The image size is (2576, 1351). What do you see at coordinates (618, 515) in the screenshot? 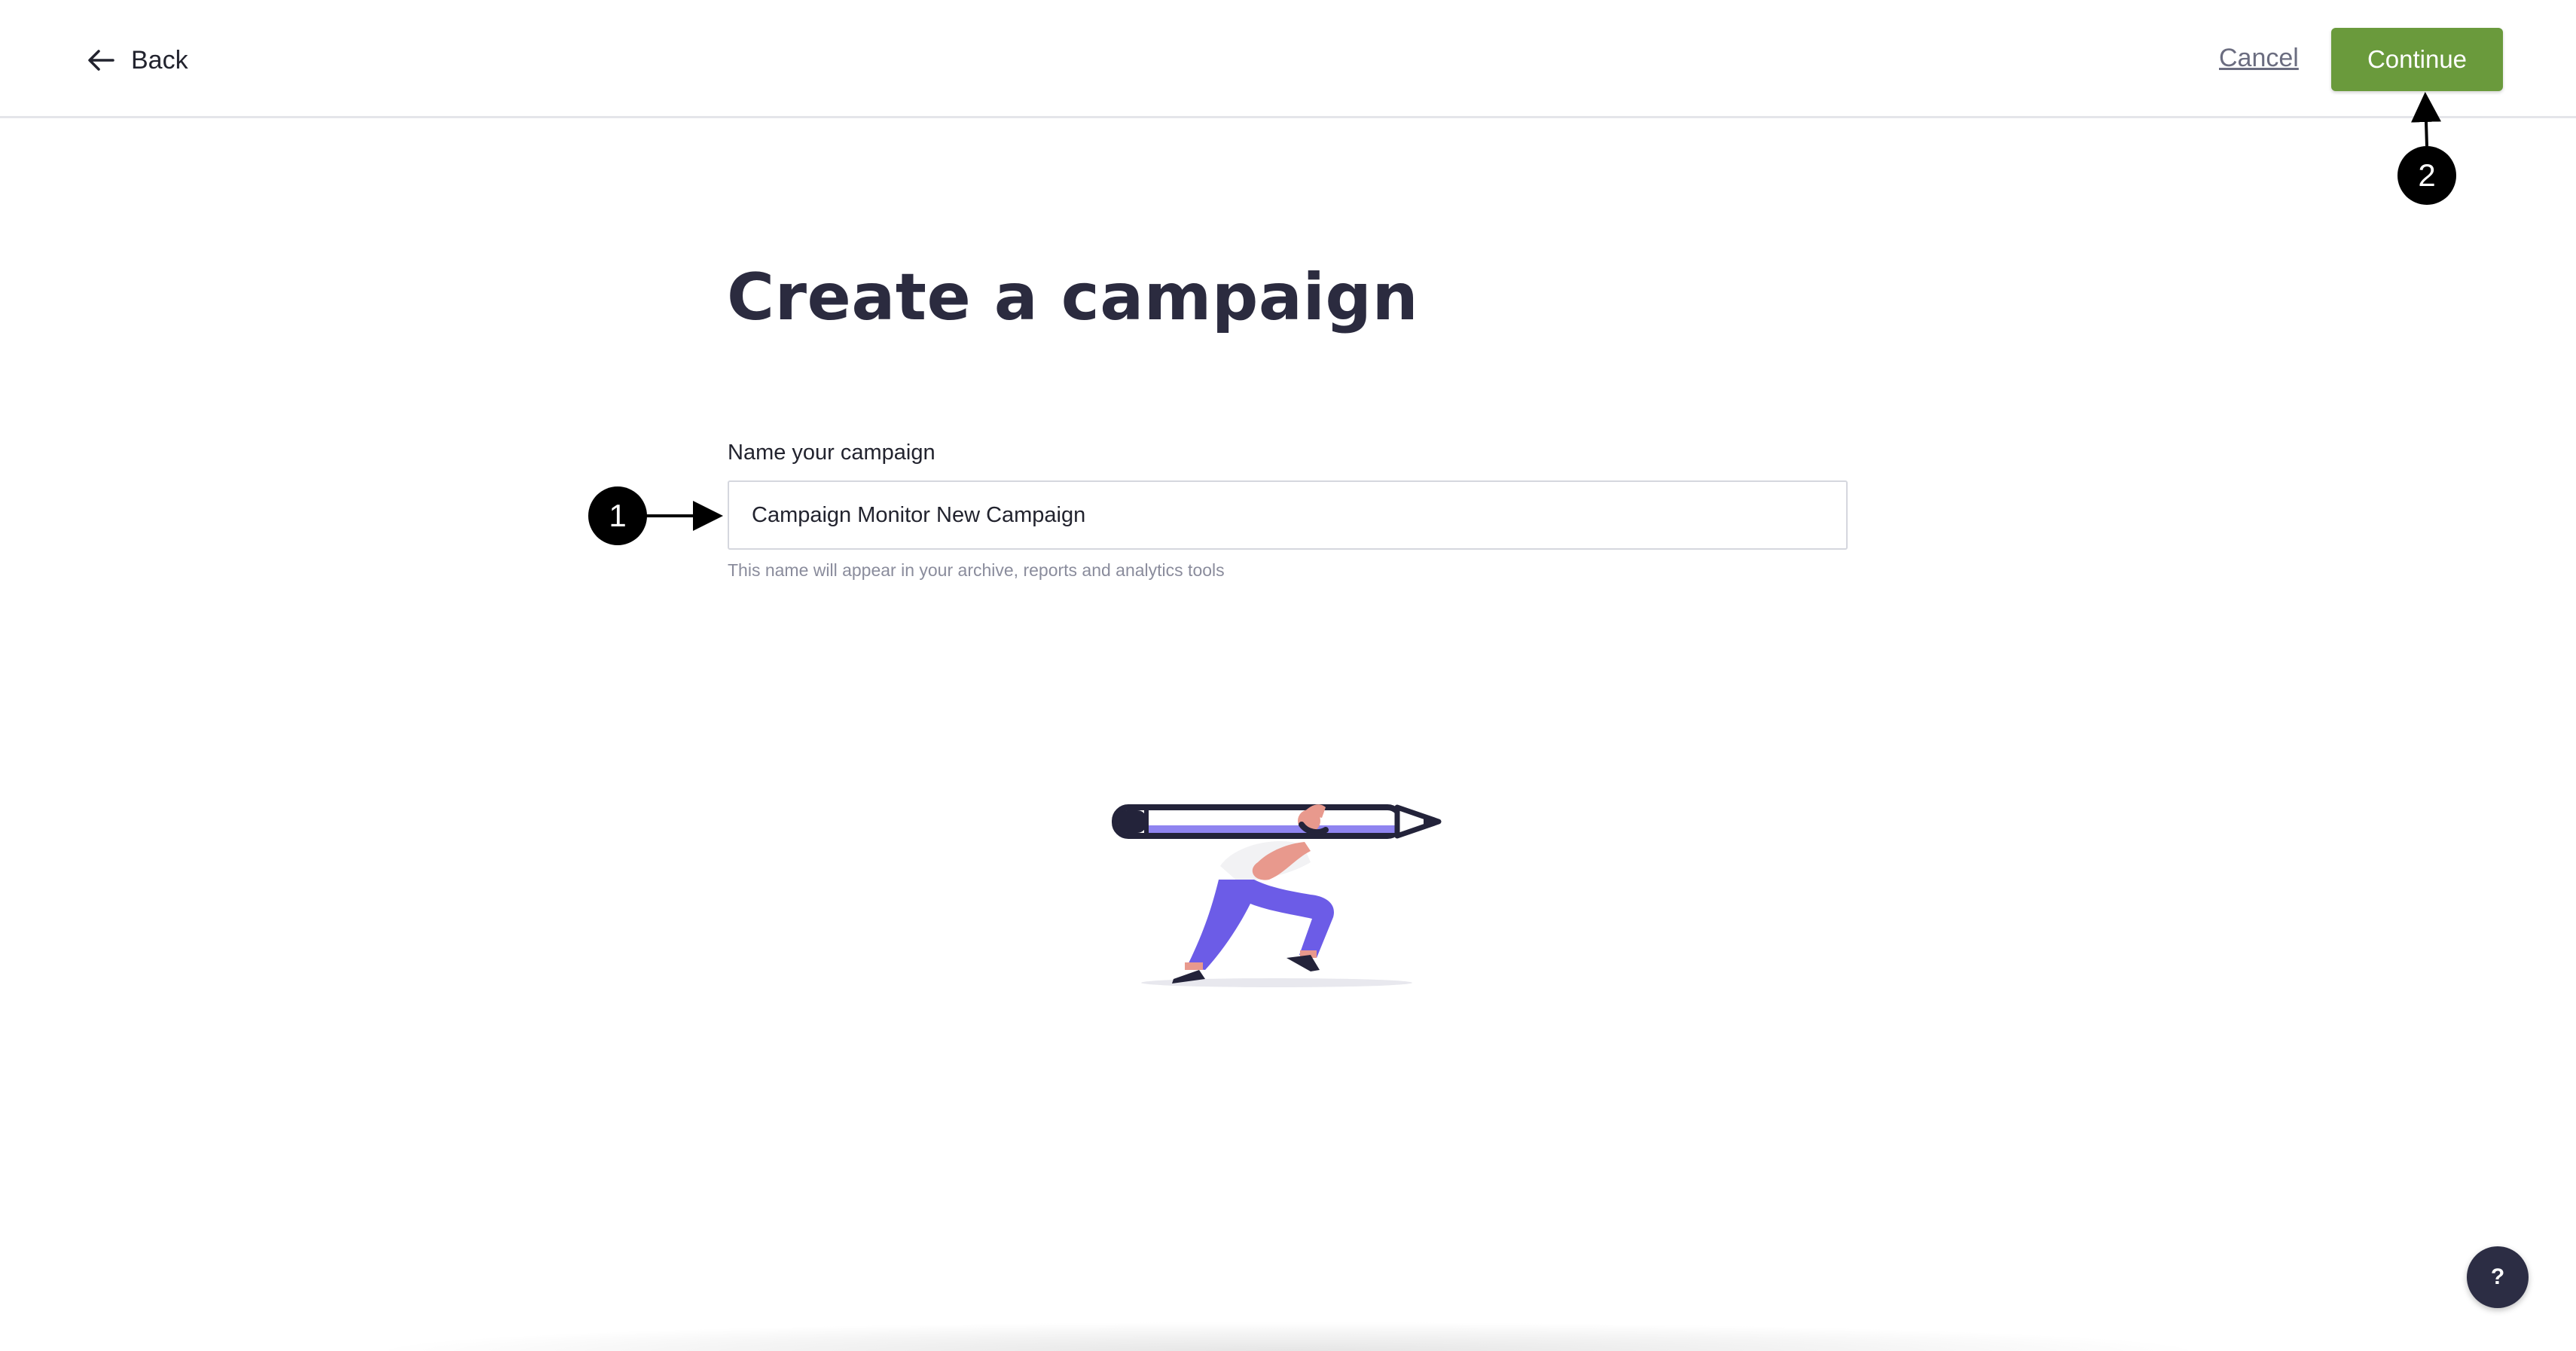
I see `annotation-marker-1: 1` at bounding box center [618, 515].